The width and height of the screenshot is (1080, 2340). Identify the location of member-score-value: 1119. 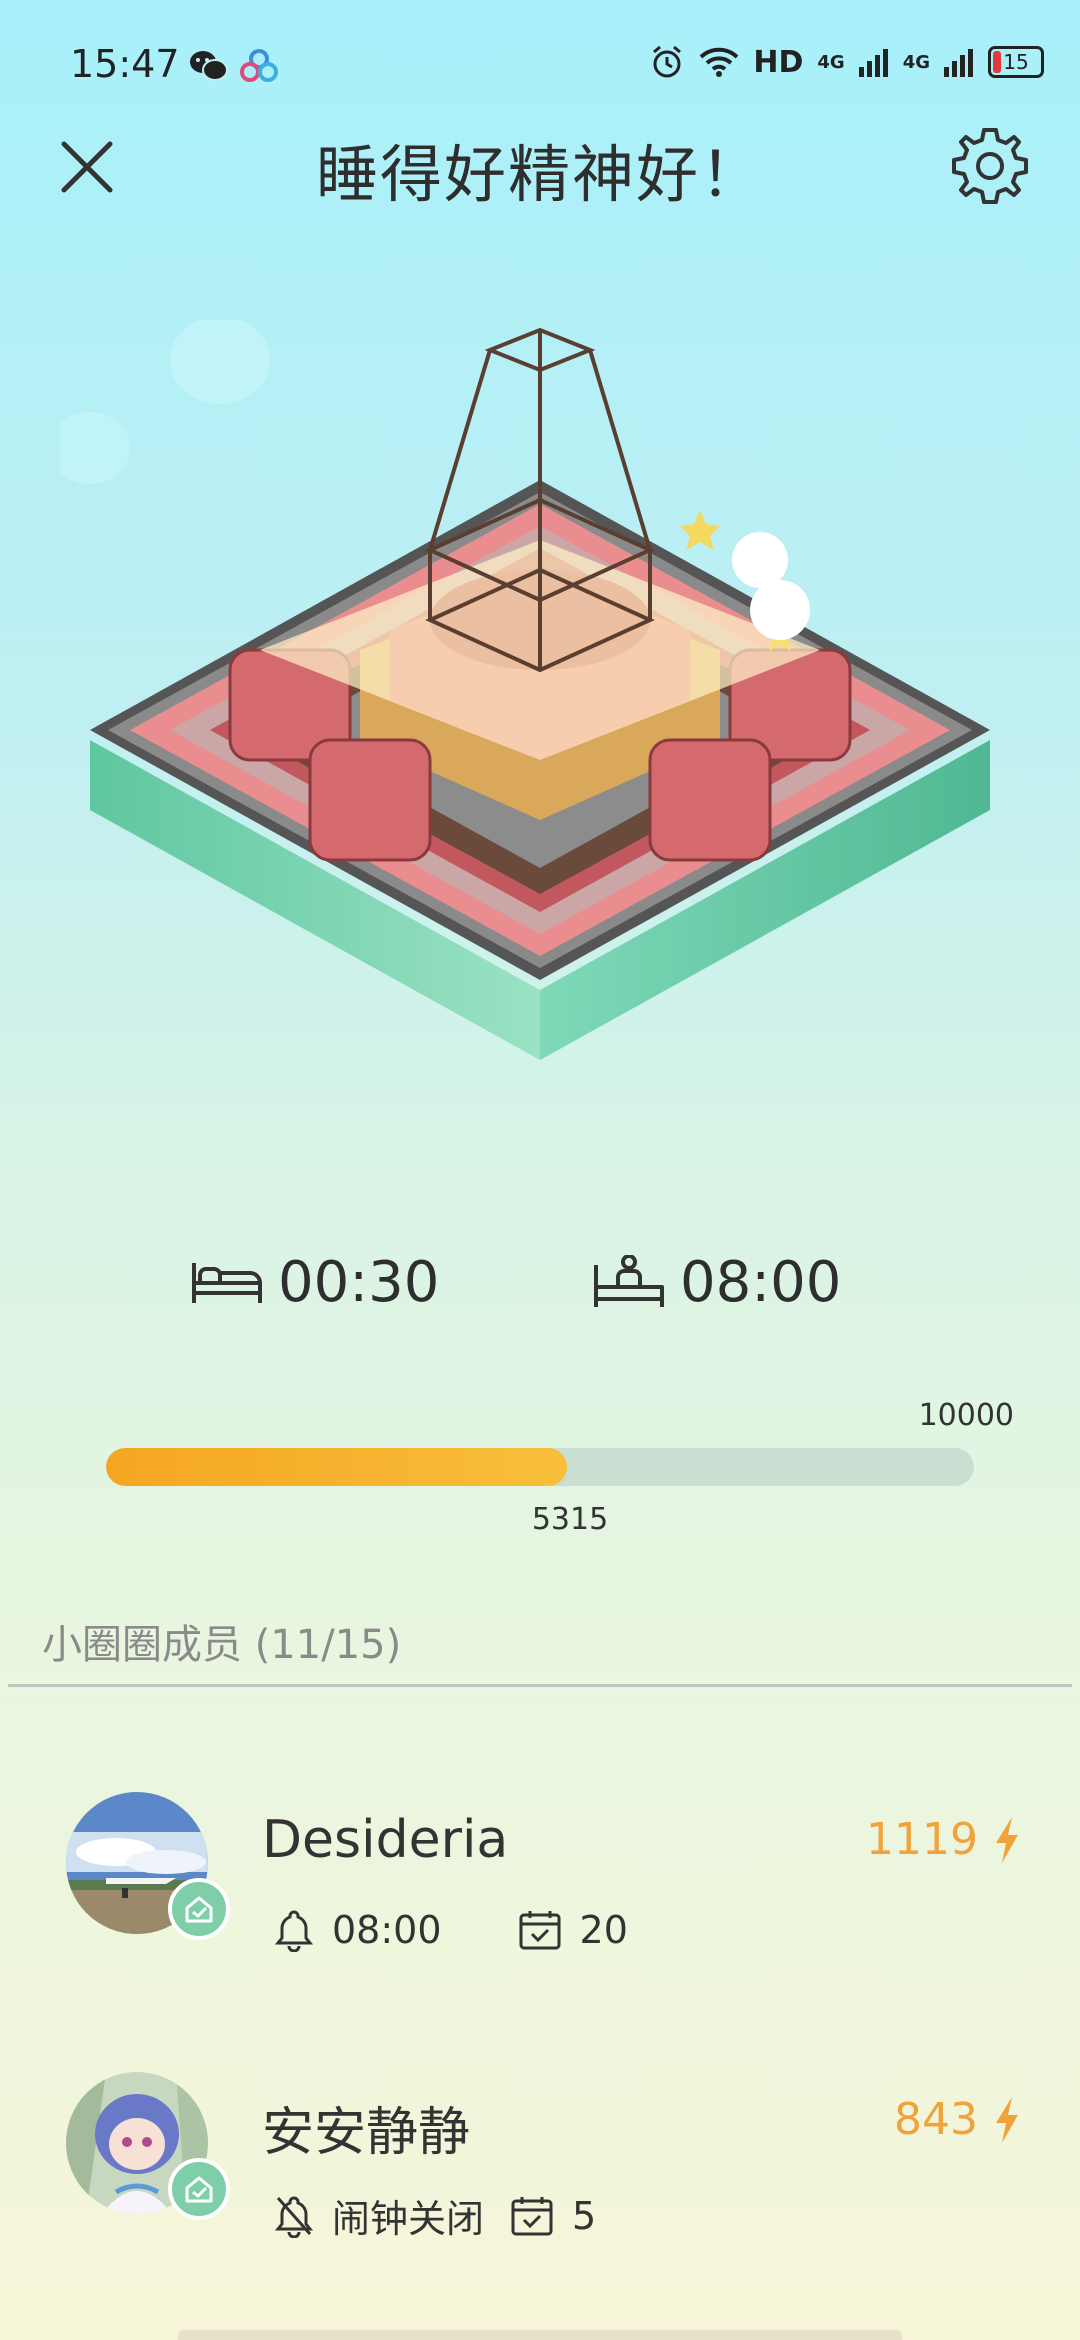
(922, 1839).